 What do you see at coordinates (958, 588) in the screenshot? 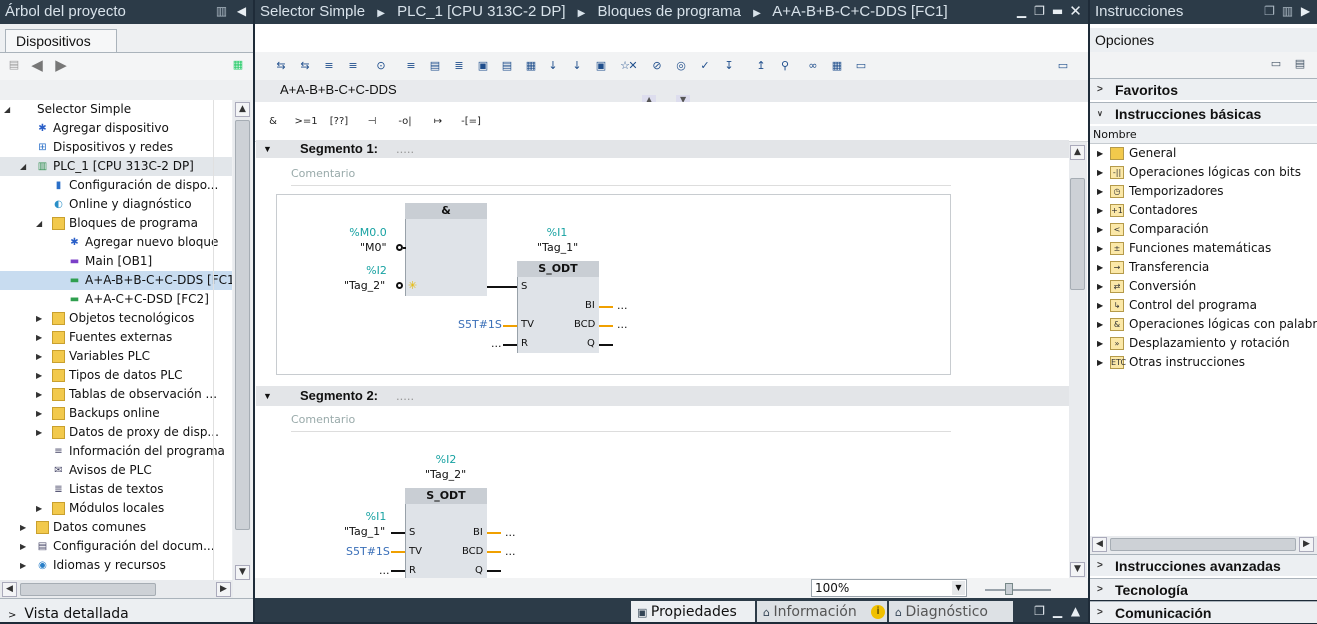
I see `chevron-down-icon: ▼` at bounding box center [958, 588].